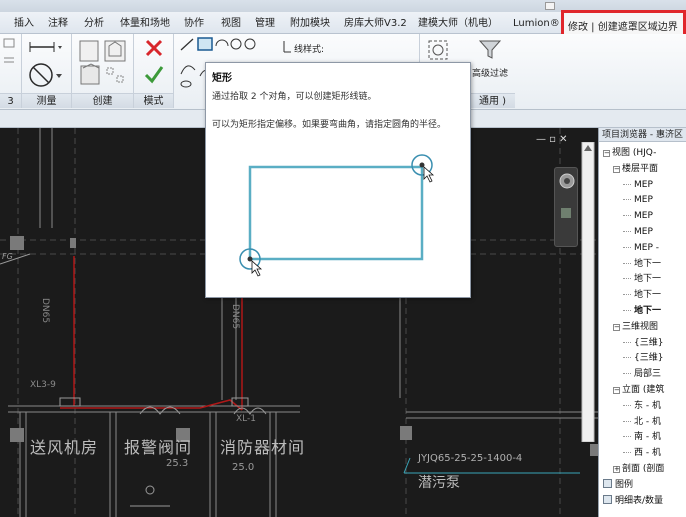  I want to click on tooltip-line-2: 可以为矩形指定偏移。如果要弯曲角，请指定圆角的半径。, so click(329, 125).